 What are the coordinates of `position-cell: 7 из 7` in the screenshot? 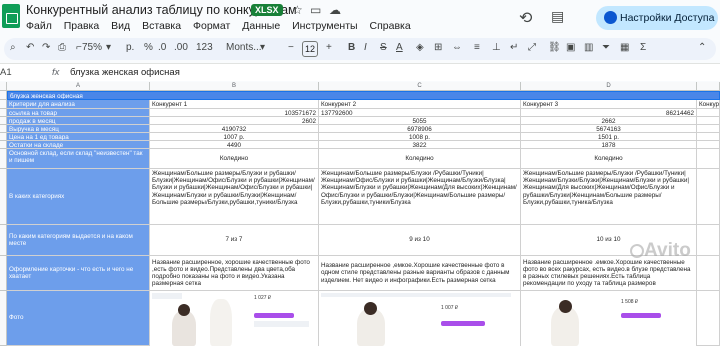 It's located at (234, 240).